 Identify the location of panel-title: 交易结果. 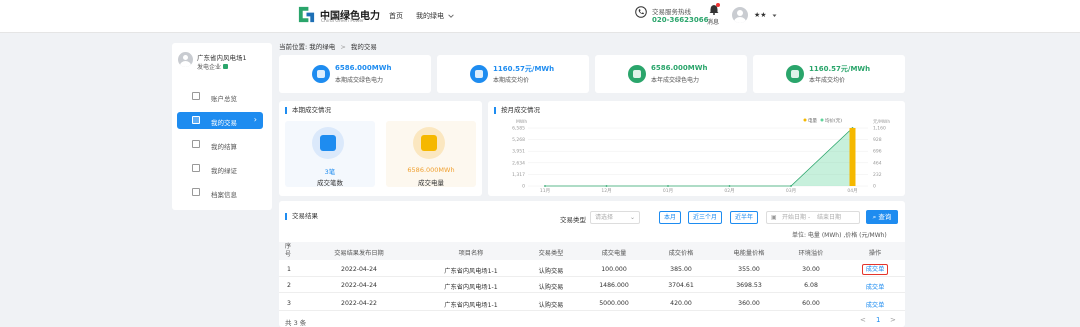
(301, 216).